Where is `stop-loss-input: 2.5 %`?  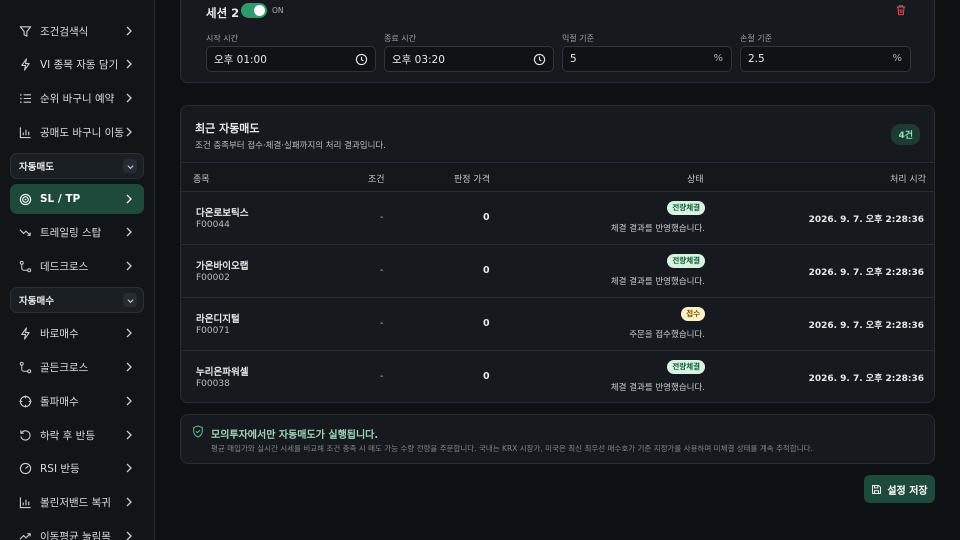
stop-loss-input: 2.5 % is located at coordinates (825, 59).